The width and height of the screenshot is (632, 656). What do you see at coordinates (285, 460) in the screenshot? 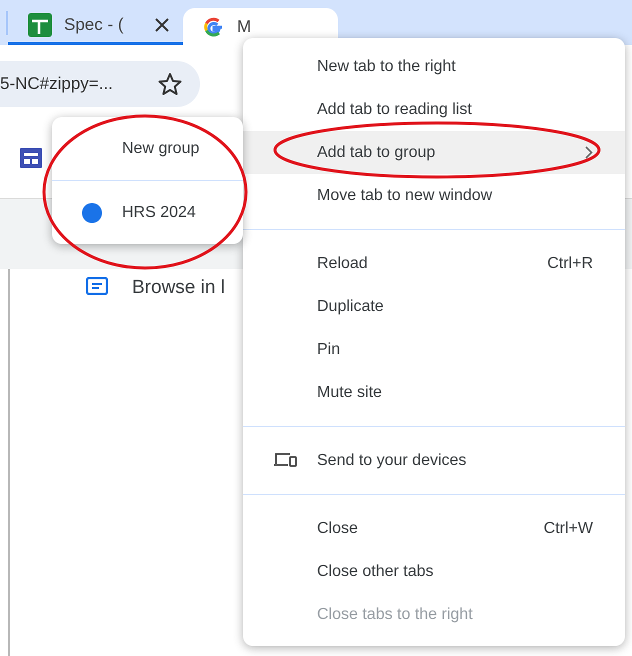
I see `devices-icon` at bounding box center [285, 460].